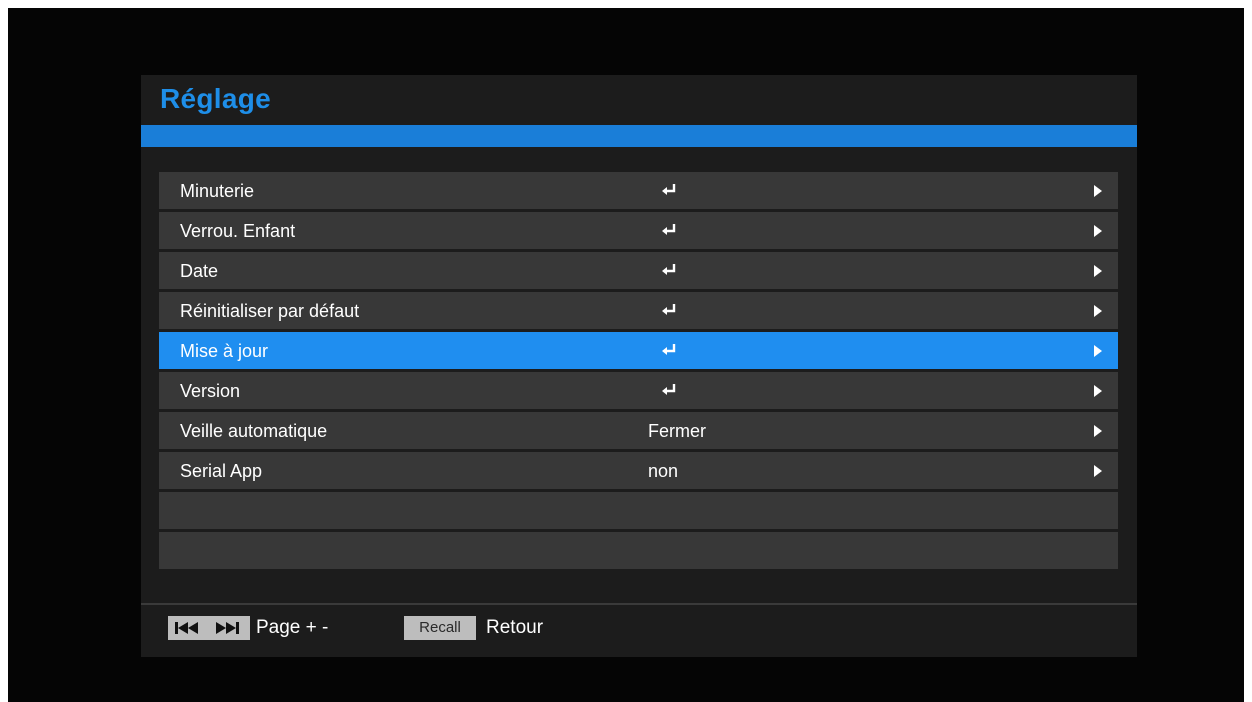 The width and height of the screenshot is (1252, 702). Describe the element at coordinates (199, 271) in the screenshot. I see `menu-item-label: Date` at that location.